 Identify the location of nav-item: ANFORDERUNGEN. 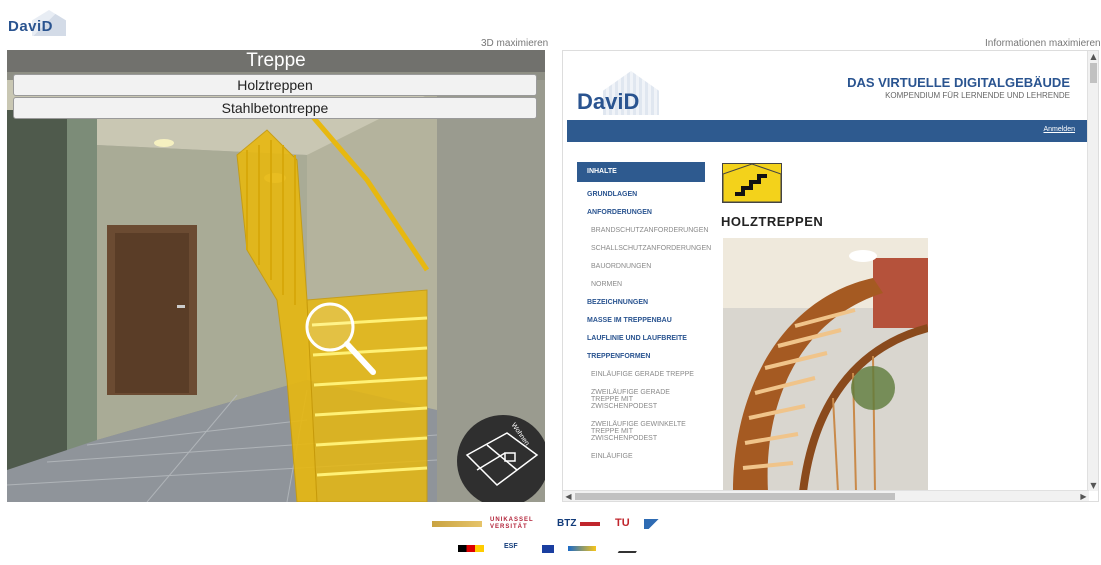
(652, 212).